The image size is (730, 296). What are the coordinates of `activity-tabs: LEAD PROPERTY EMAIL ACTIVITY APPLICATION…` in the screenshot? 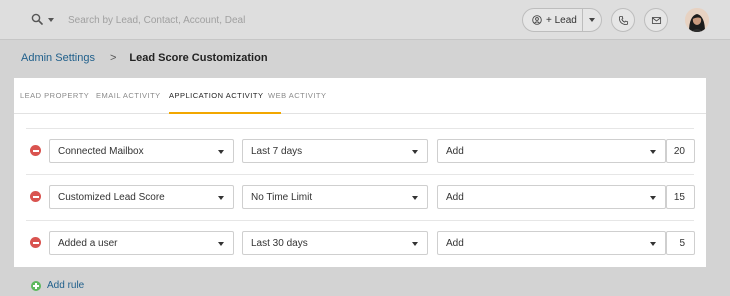 It's located at (360, 96).